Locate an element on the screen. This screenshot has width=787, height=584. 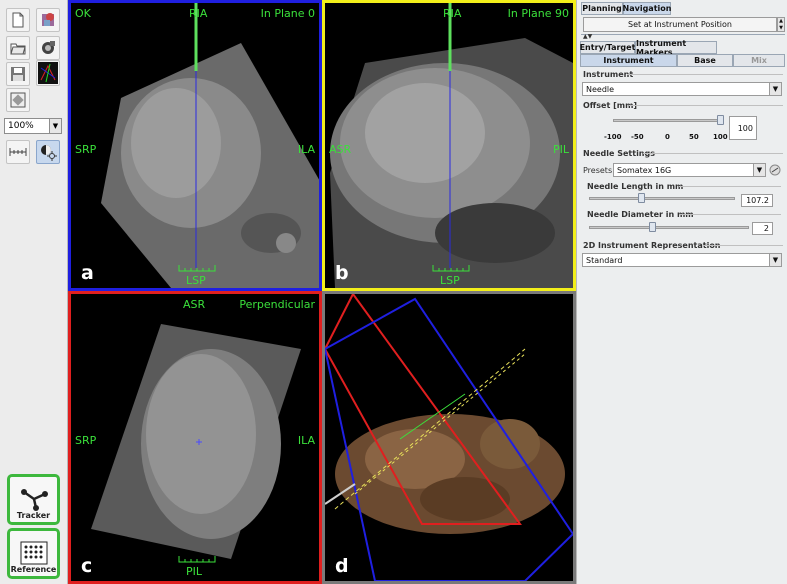
tab-mix: Mix is located at coordinates (759, 60).